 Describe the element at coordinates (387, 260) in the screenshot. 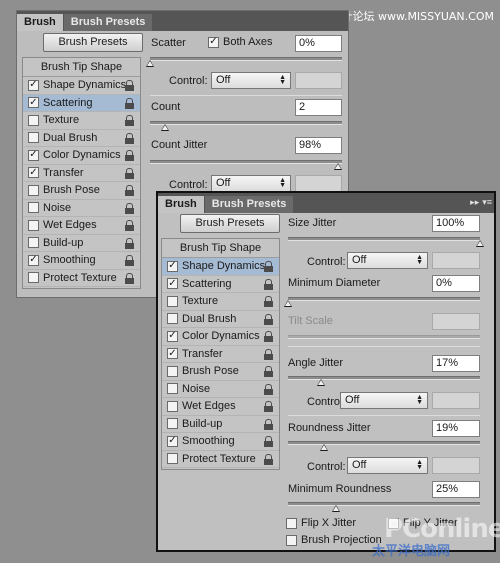

I see `control1-select: Off ▲ ▼` at that location.